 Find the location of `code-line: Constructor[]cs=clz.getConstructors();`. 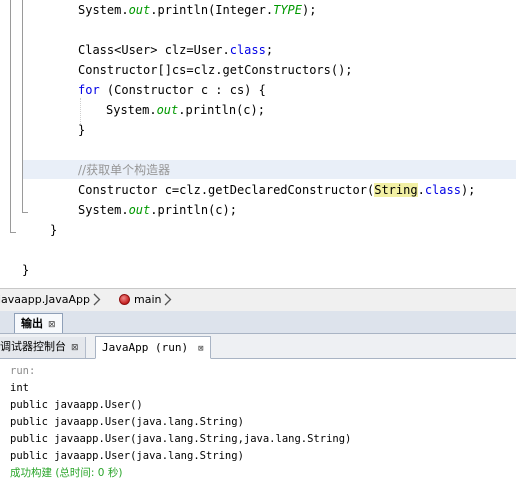

code-line: Constructor[]cs=clz.getConstructors(); is located at coordinates (215, 70).